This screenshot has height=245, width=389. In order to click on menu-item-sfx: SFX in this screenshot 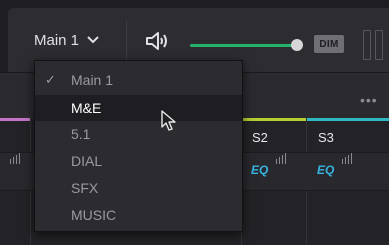, I will do `click(138, 188)`.